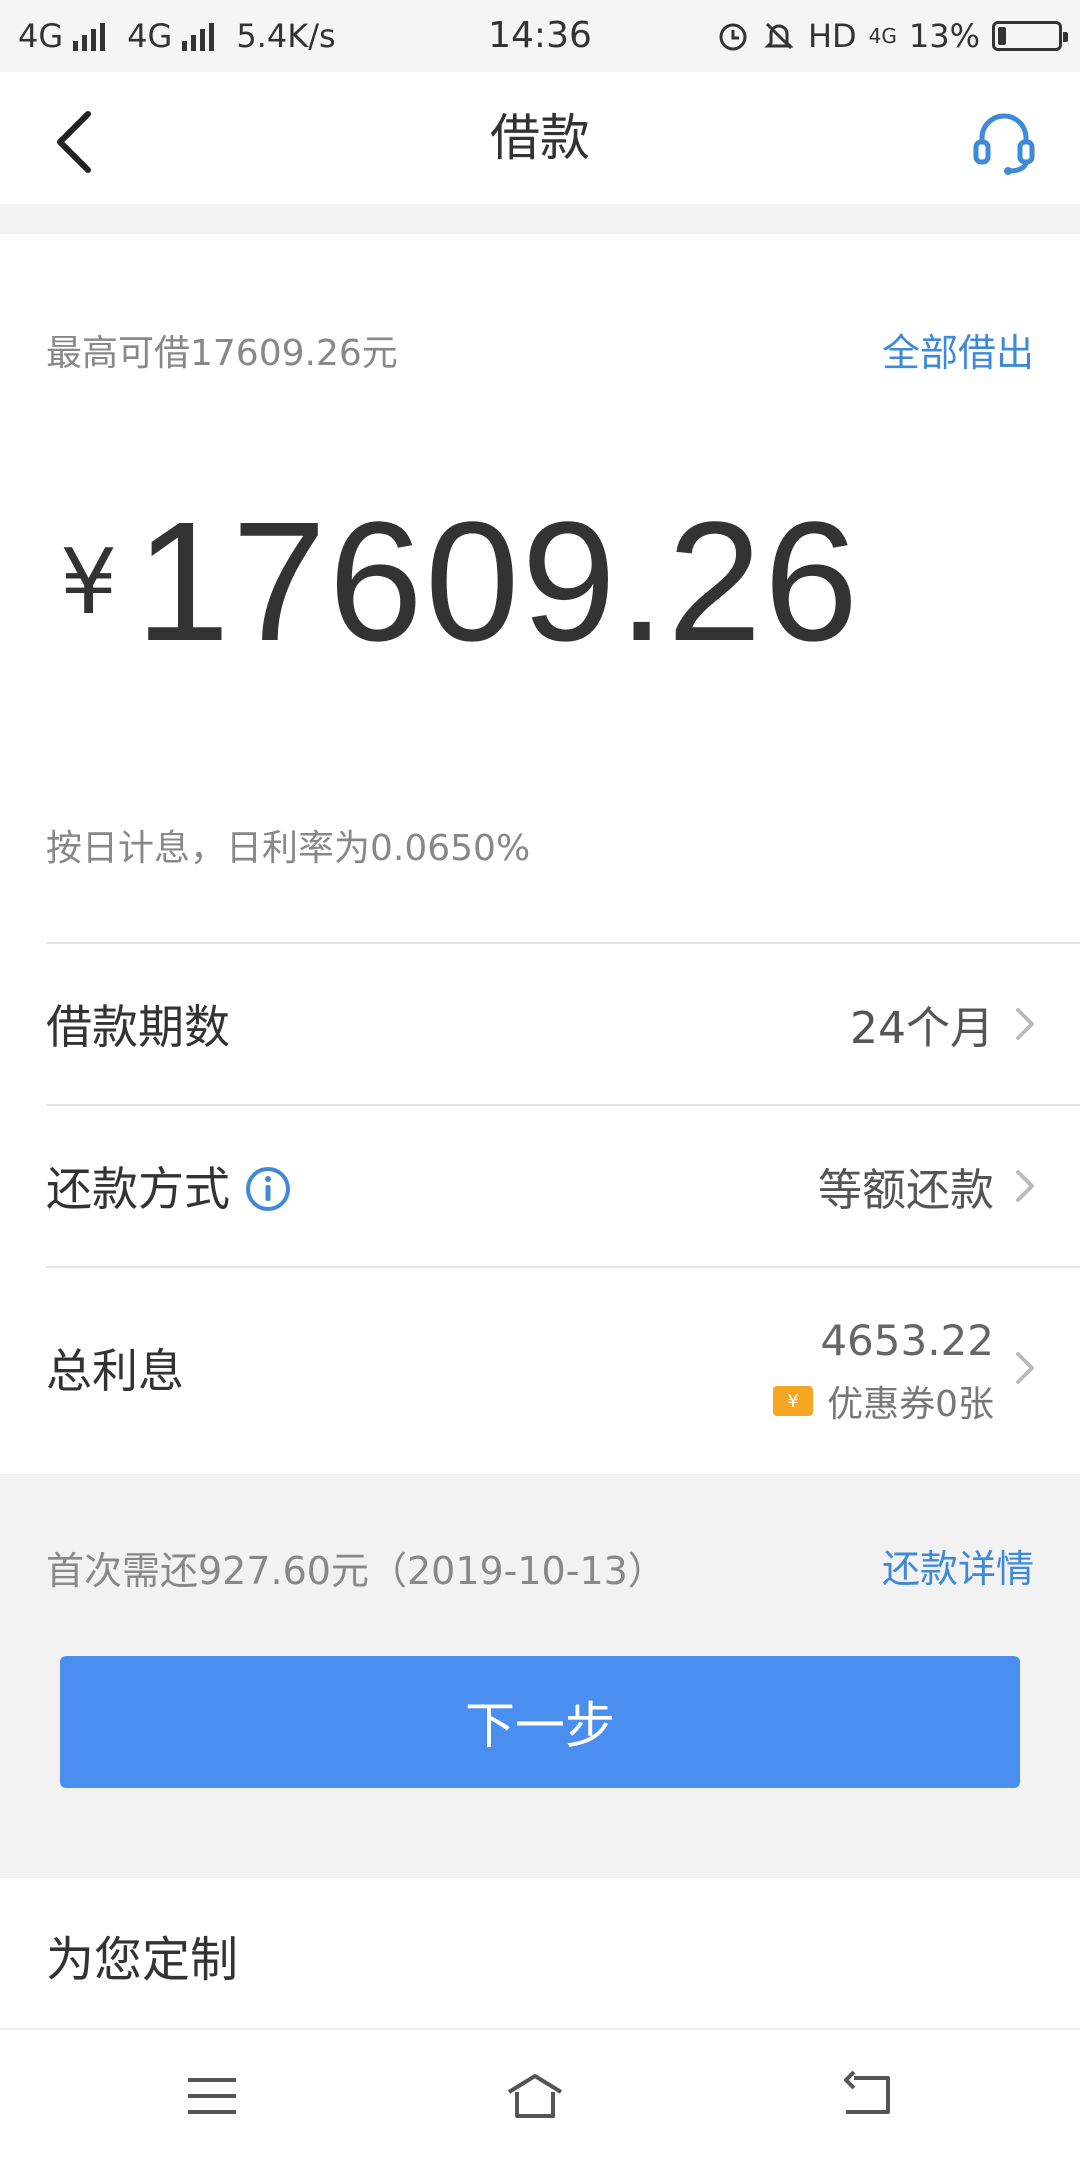 The width and height of the screenshot is (1080, 2160). I want to click on currency-symbol: ¥, so click(89, 582).